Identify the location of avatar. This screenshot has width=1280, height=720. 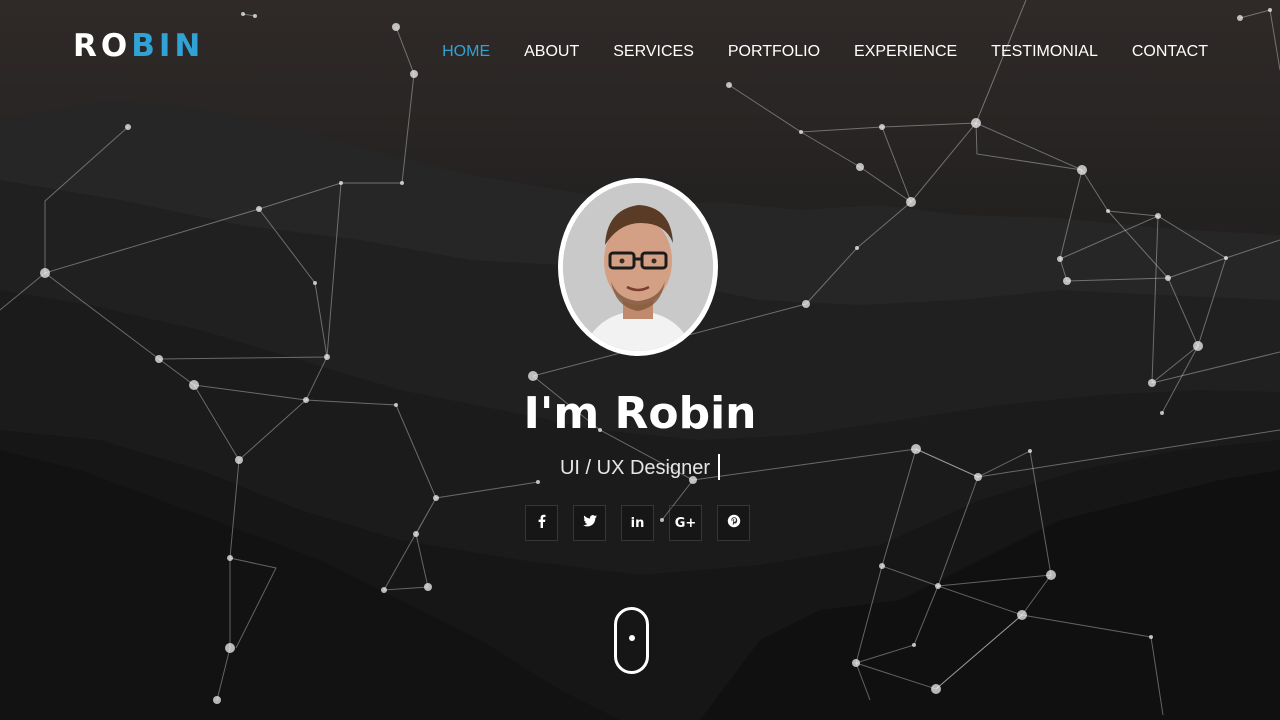
(638, 267).